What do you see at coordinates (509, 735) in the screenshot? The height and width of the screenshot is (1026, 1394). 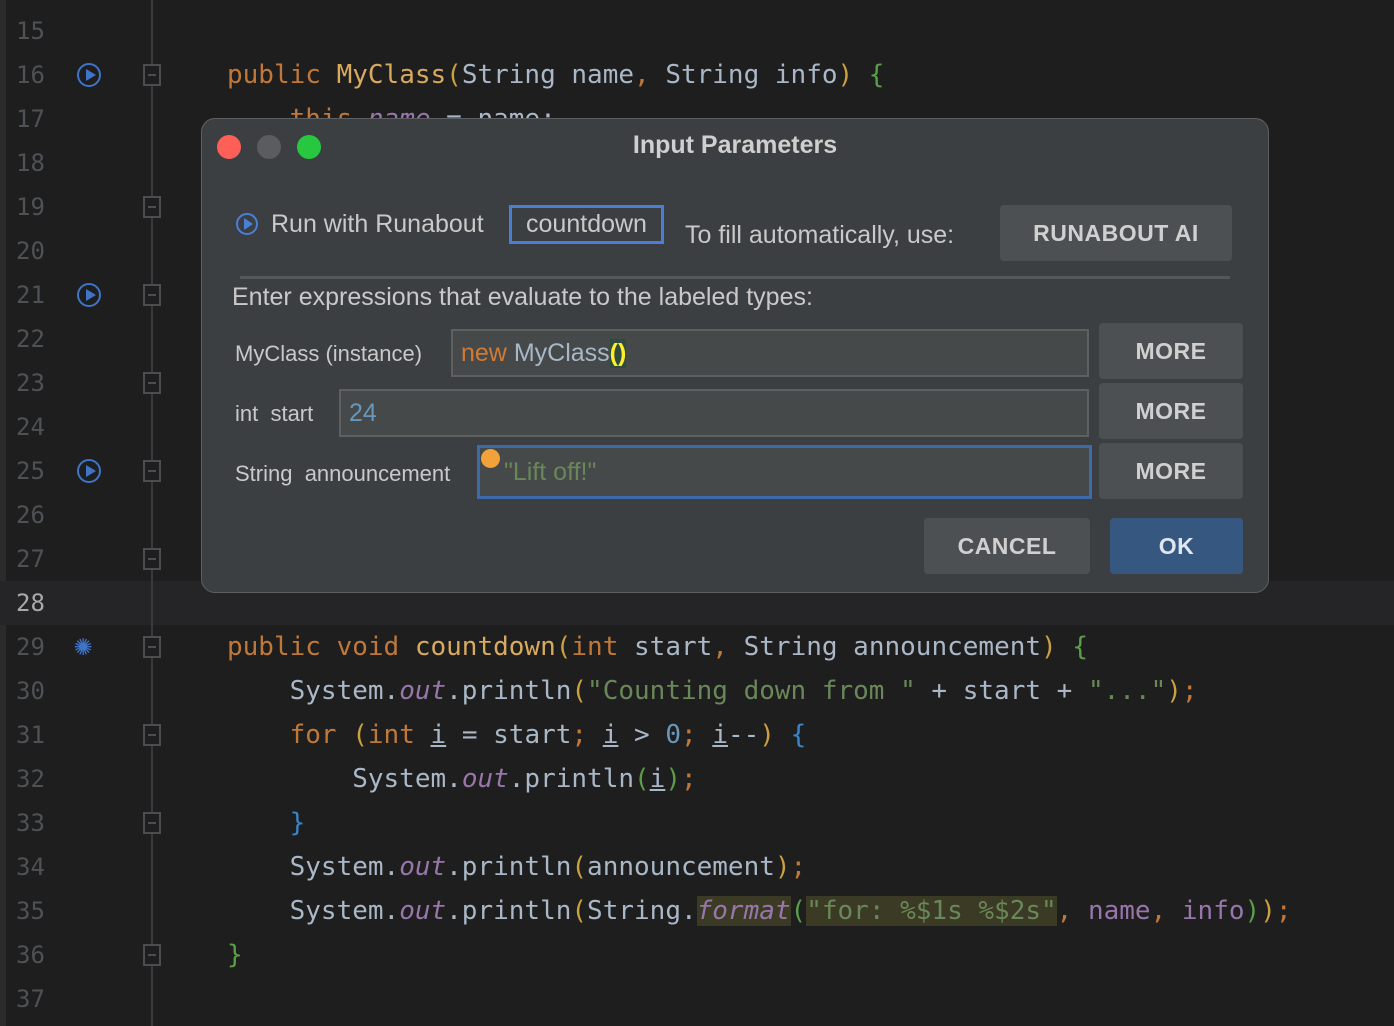 I see `code-token: = start` at bounding box center [509, 735].